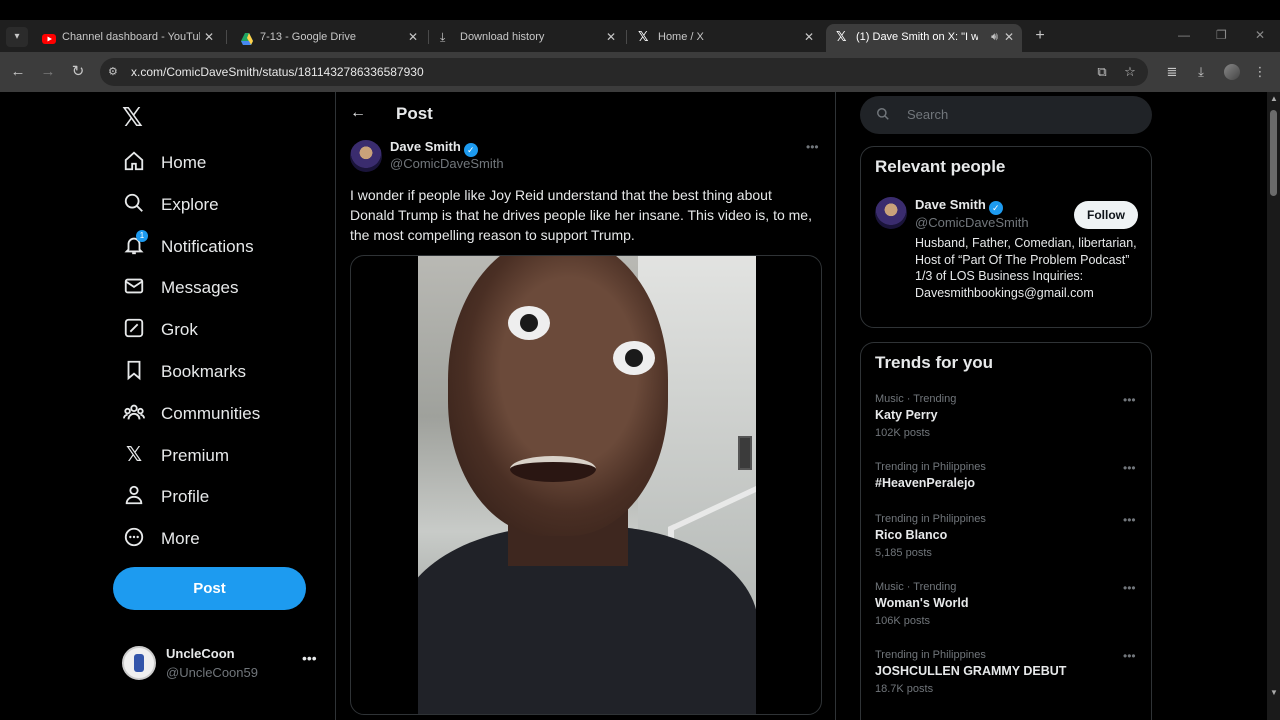 The width and height of the screenshot is (1280, 720). Describe the element at coordinates (971, 671) in the screenshot. I see `trend-name: JOSHCULLEN GRAMMY DEBUT` at that location.